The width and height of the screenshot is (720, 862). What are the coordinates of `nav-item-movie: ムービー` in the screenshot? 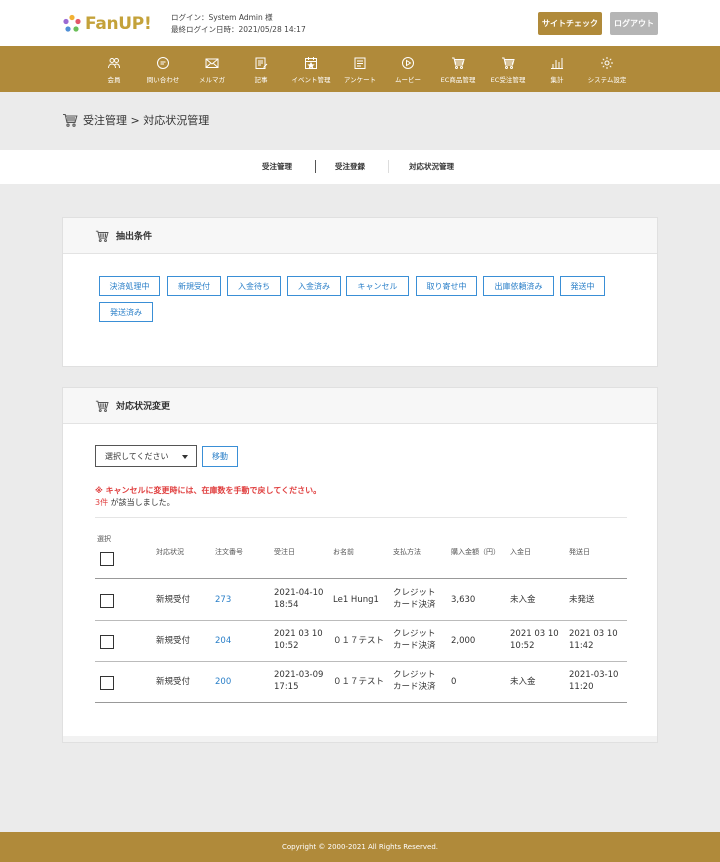 It's located at (408, 69).